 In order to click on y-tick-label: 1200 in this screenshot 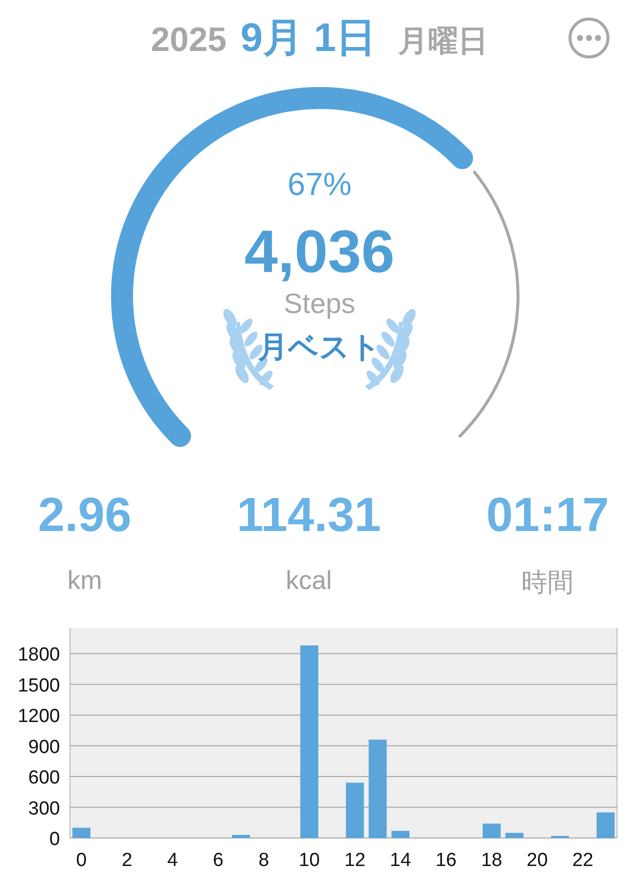, I will do `click(39, 717)`.